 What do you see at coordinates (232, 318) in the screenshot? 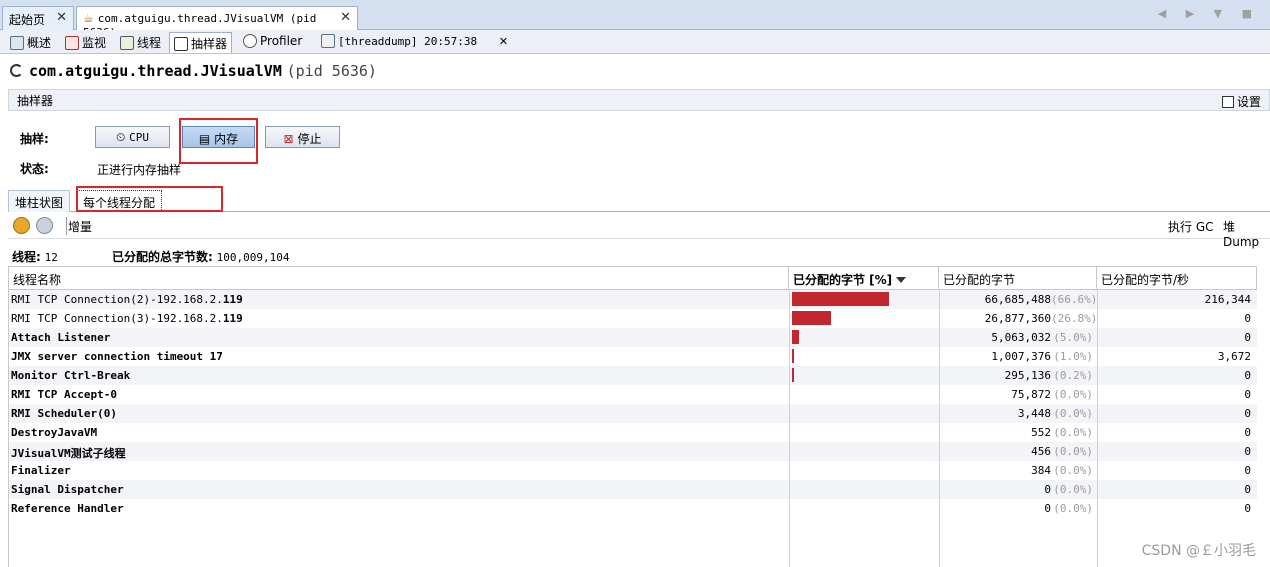
I see `thread-name-bold: 119` at bounding box center [232, 318].